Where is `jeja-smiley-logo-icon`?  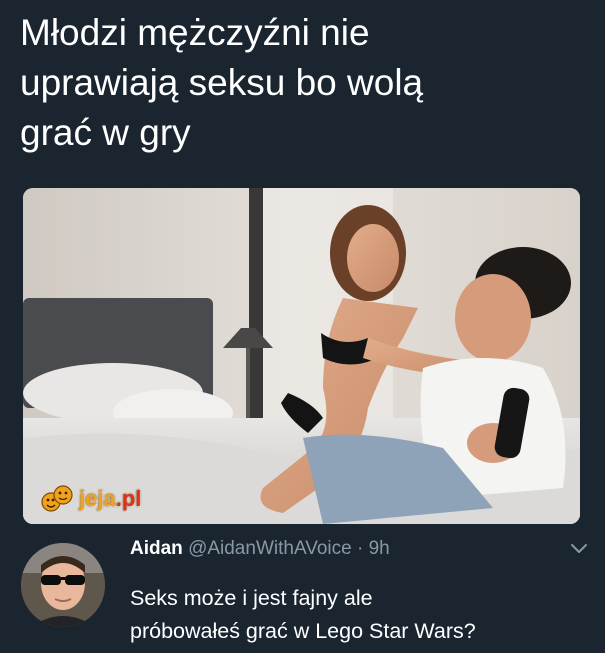 jeja-smiley-logo-icon is located at coordinates (57, 498).